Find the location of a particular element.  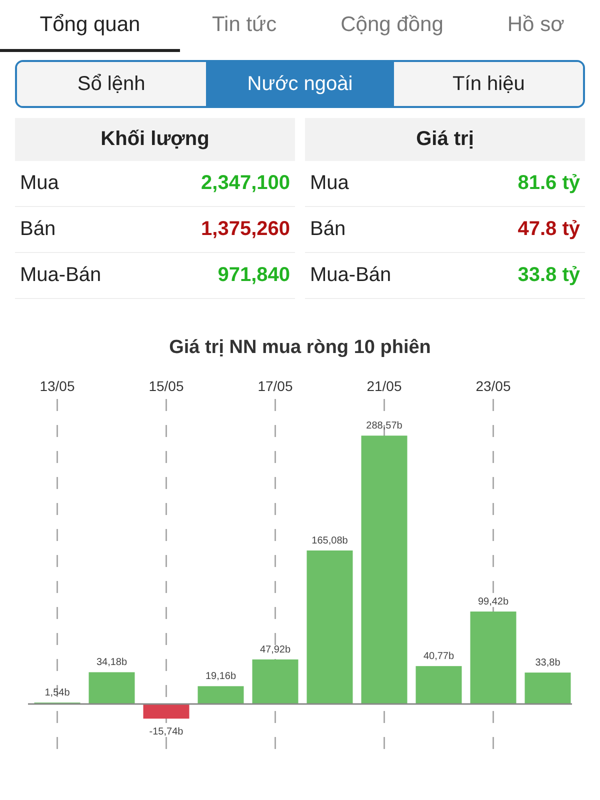

axis-label: 23/05 is located at coordinates (493, 386).